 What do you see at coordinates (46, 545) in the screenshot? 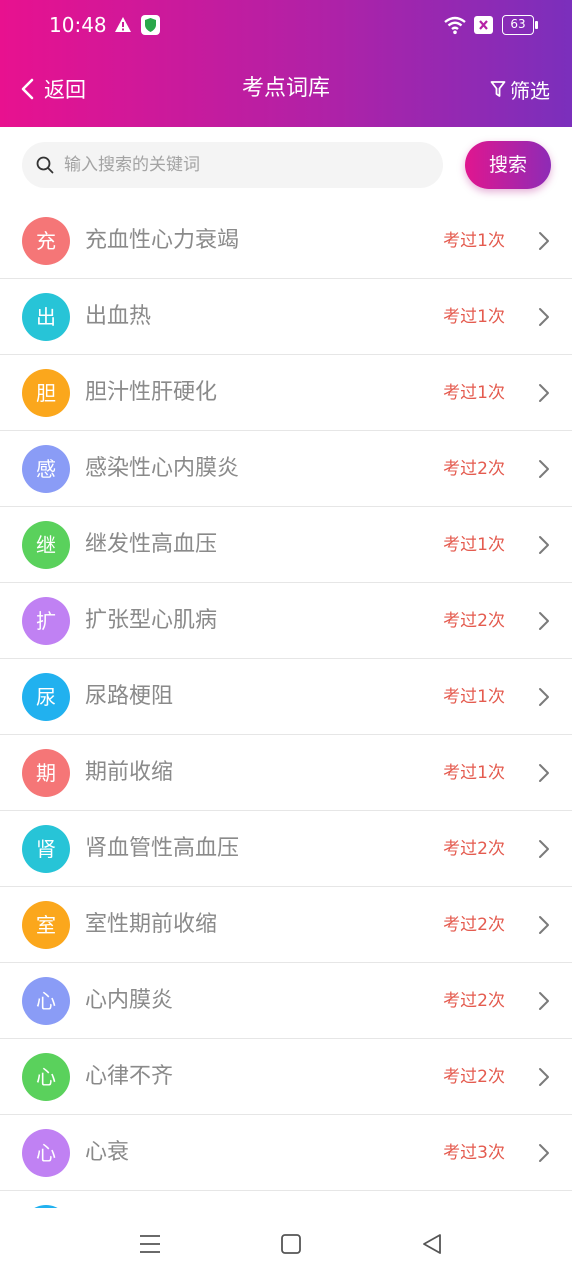
I see `avatar: 继` at bounding box center [46, 545].